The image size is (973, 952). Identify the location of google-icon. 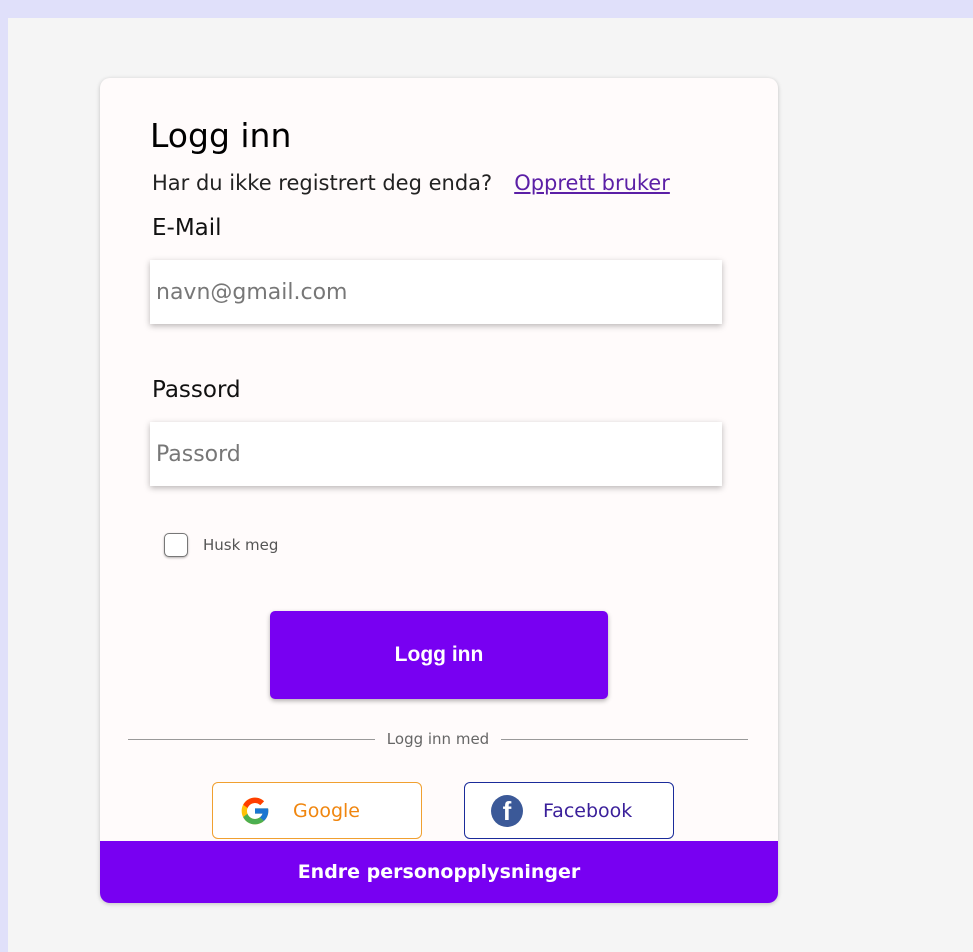
(255, 811).